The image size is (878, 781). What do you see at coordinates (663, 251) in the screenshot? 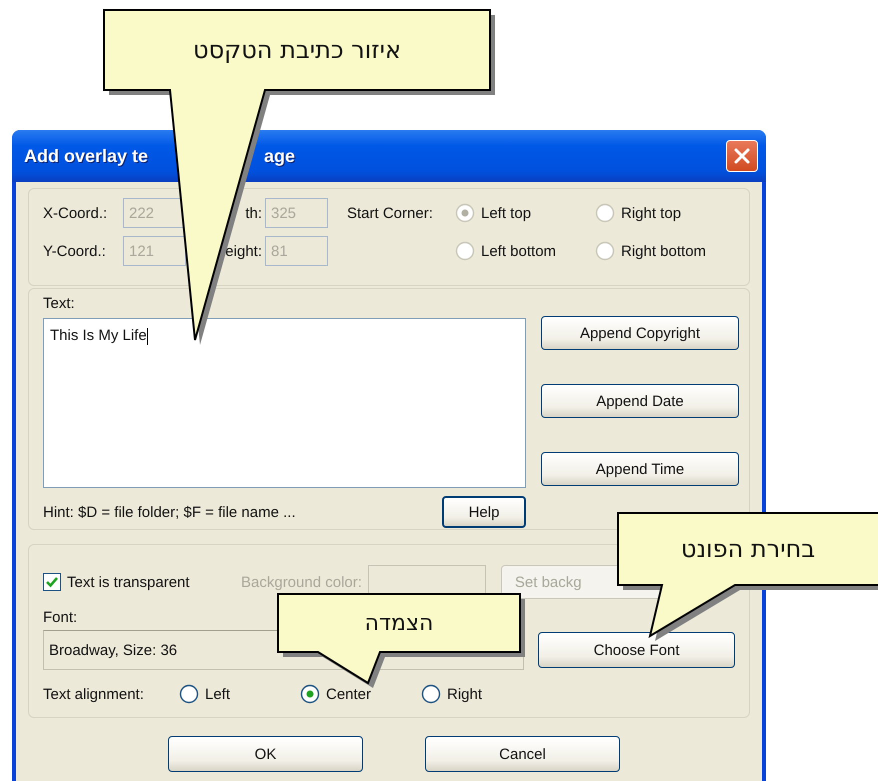
I see `radio-label: Right bottom` at bounding box center [663, 251].